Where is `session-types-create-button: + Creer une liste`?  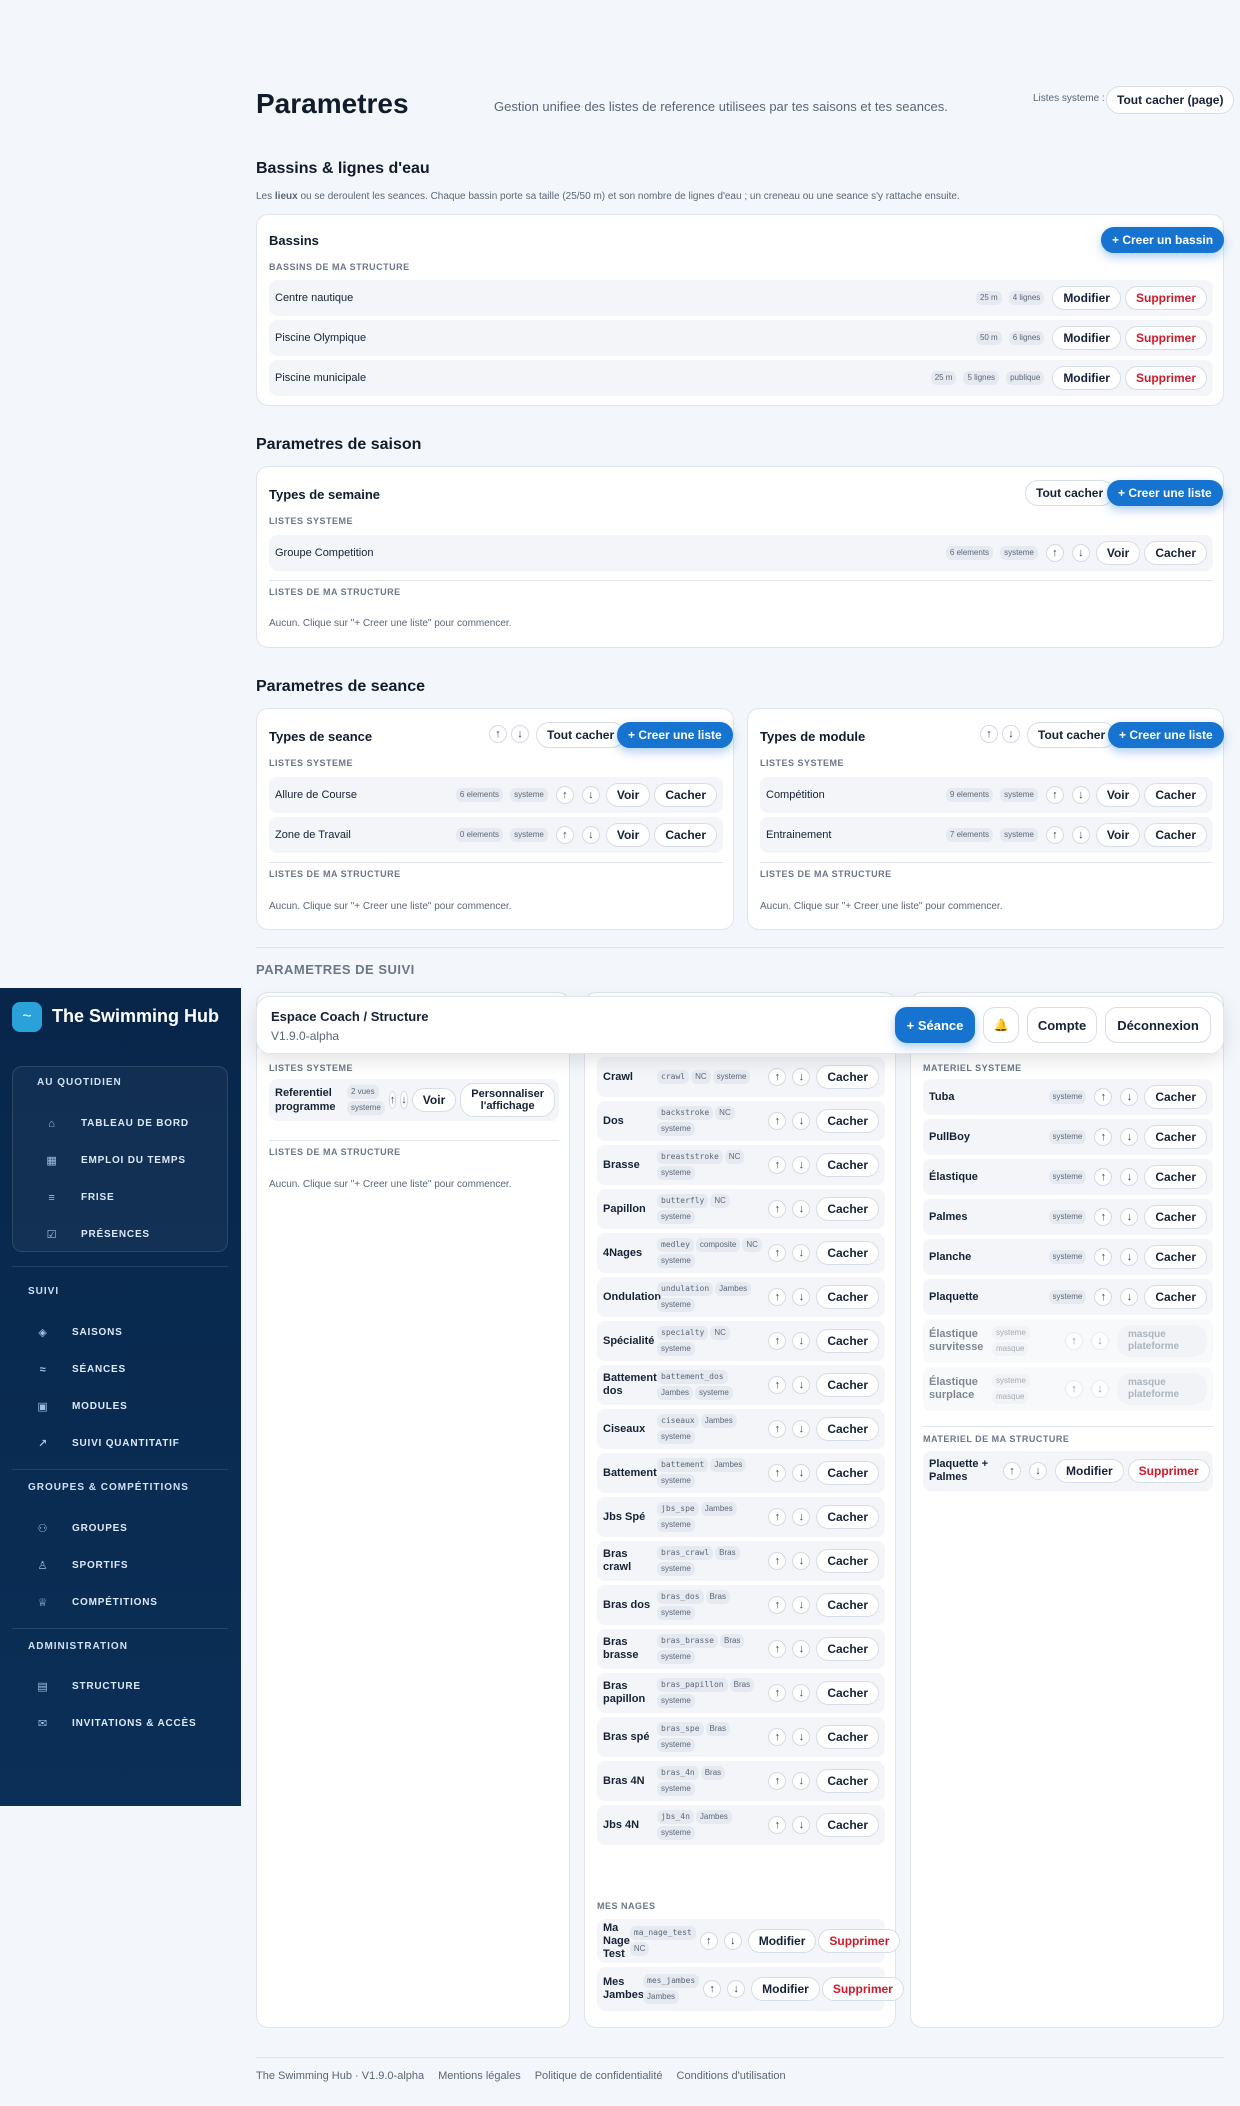 session-types-create-button: + Creer une liste is located at coordinates (675, 735).